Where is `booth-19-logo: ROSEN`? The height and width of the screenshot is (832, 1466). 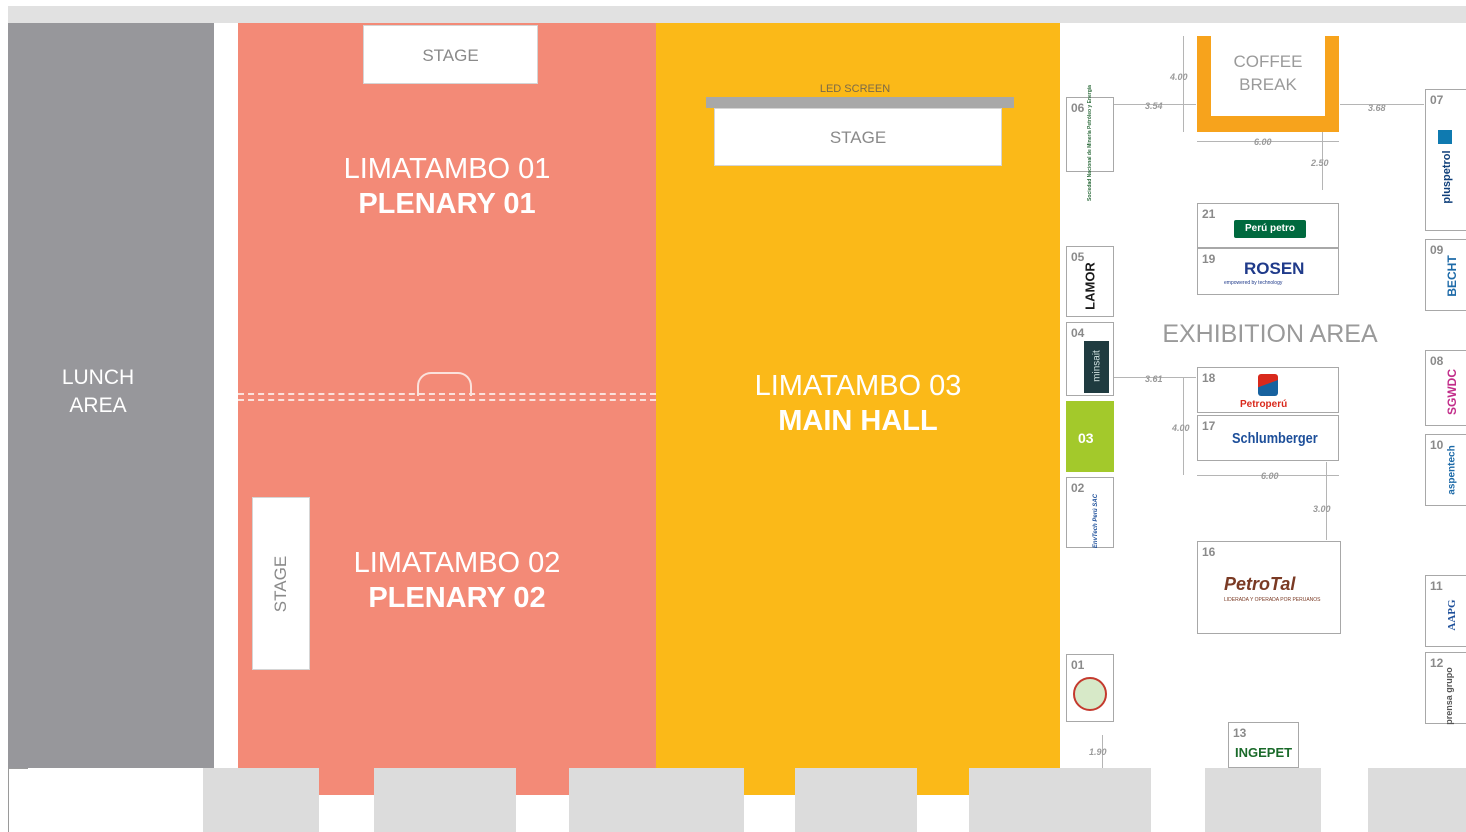 booth-19-logo: ROSEN is located at coordinates (1274, 268).